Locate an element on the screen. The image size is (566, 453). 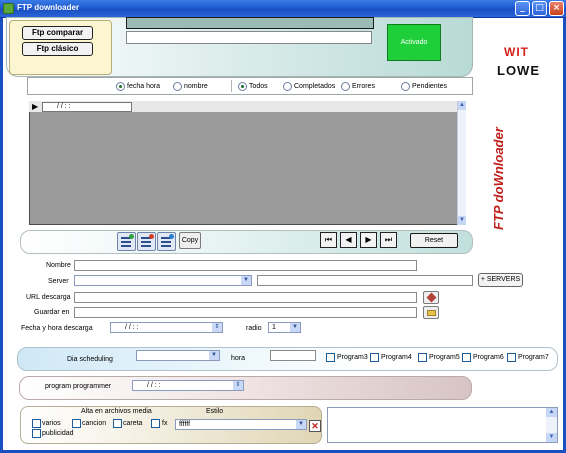
careta-checkbox is located at coordinates (117, 423).